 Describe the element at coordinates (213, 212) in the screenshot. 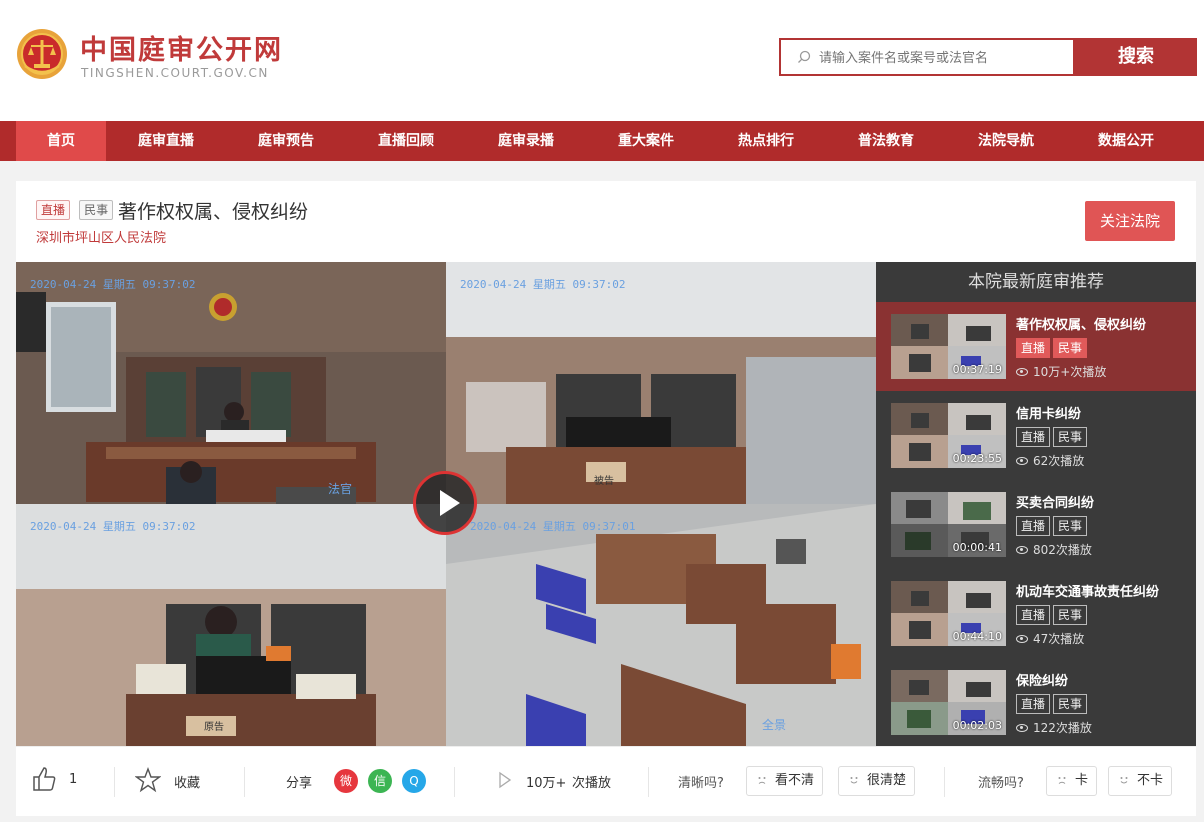

I see `case-title: 著作权权属、侵权纠纷` at that location.